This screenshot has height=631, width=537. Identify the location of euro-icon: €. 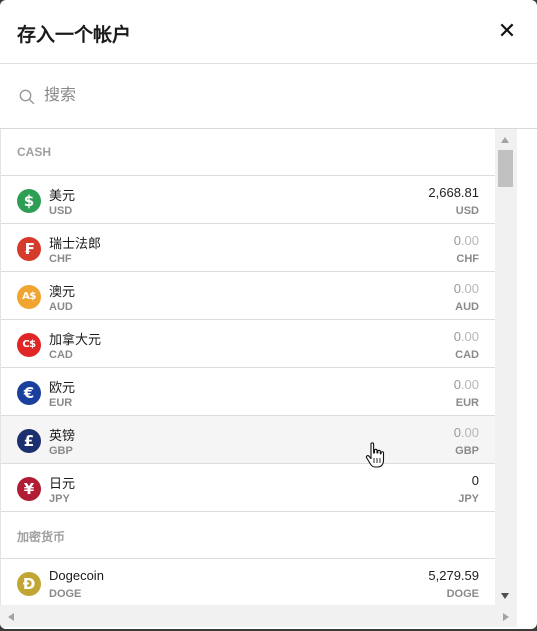
(29, 393).